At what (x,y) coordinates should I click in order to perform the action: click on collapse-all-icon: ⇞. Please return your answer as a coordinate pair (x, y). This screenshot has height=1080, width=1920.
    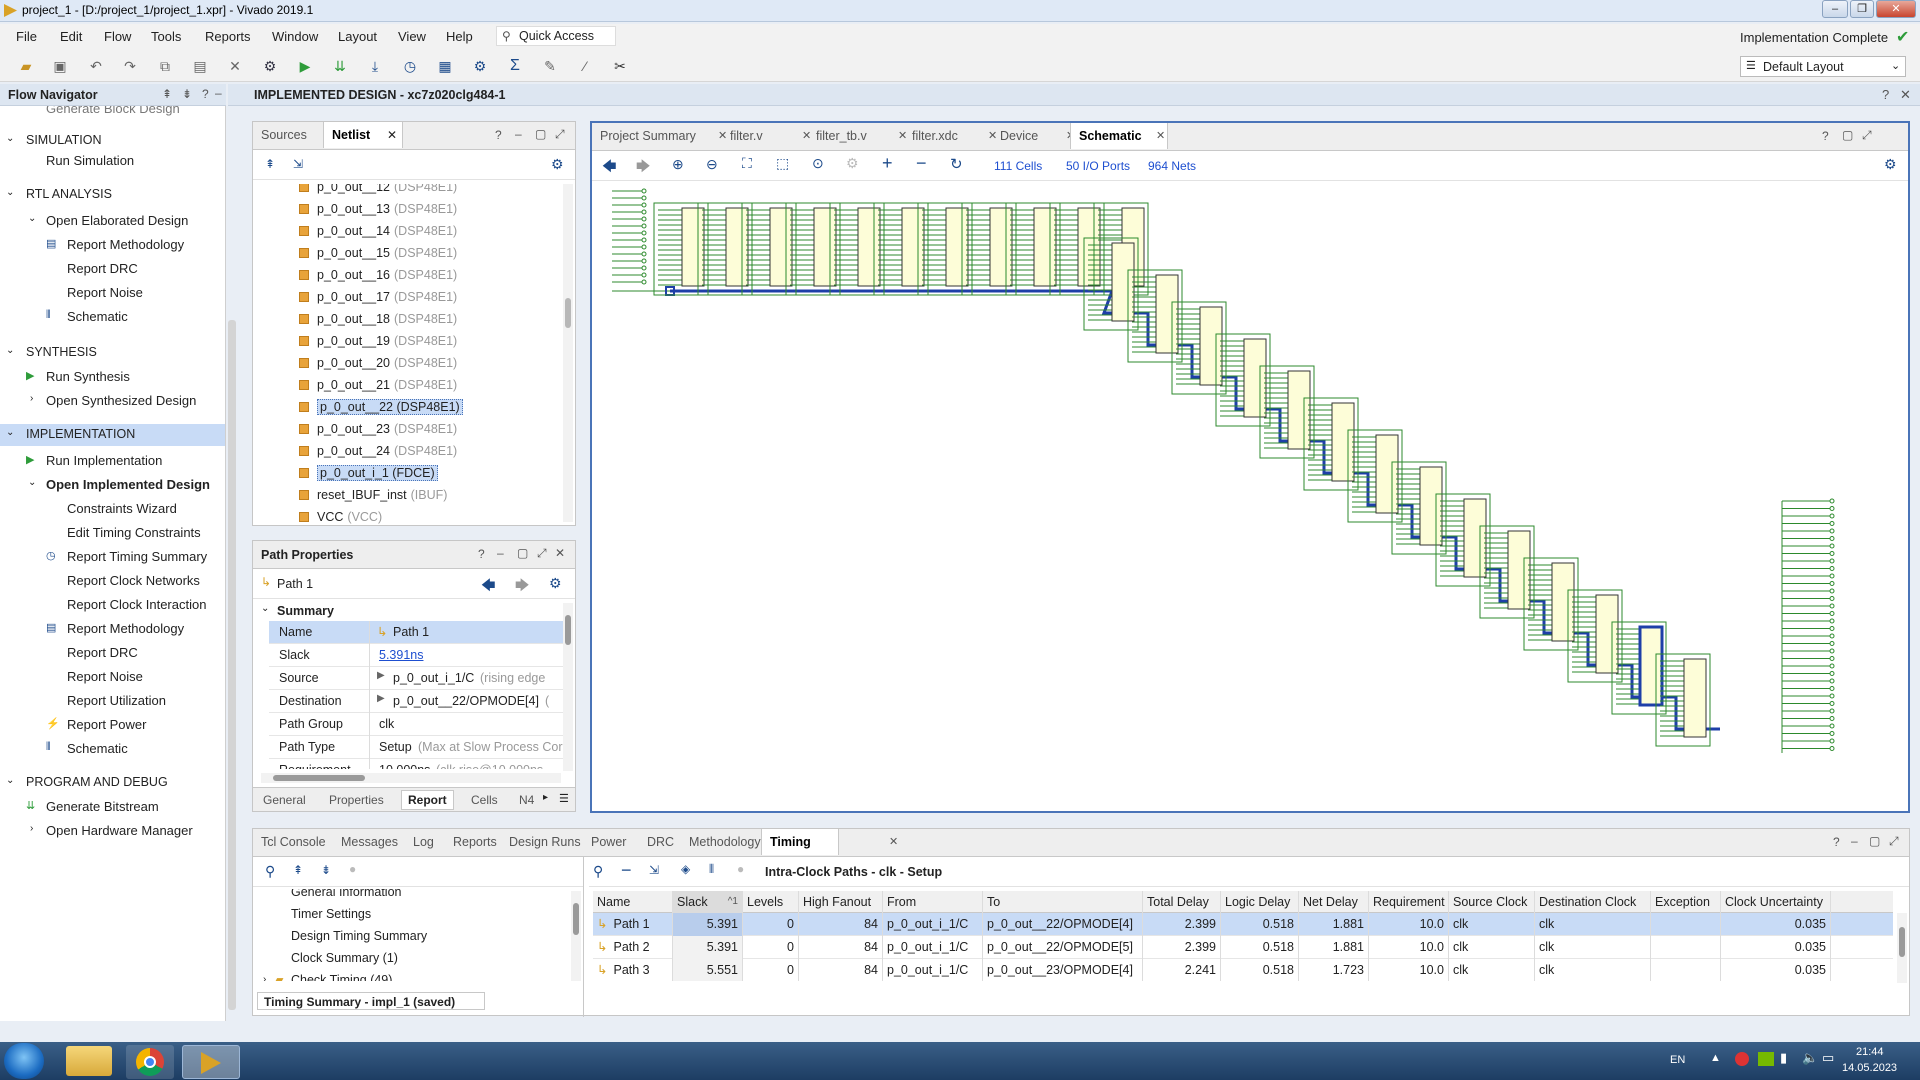
    Looking at the image, I should click on (270, 164).